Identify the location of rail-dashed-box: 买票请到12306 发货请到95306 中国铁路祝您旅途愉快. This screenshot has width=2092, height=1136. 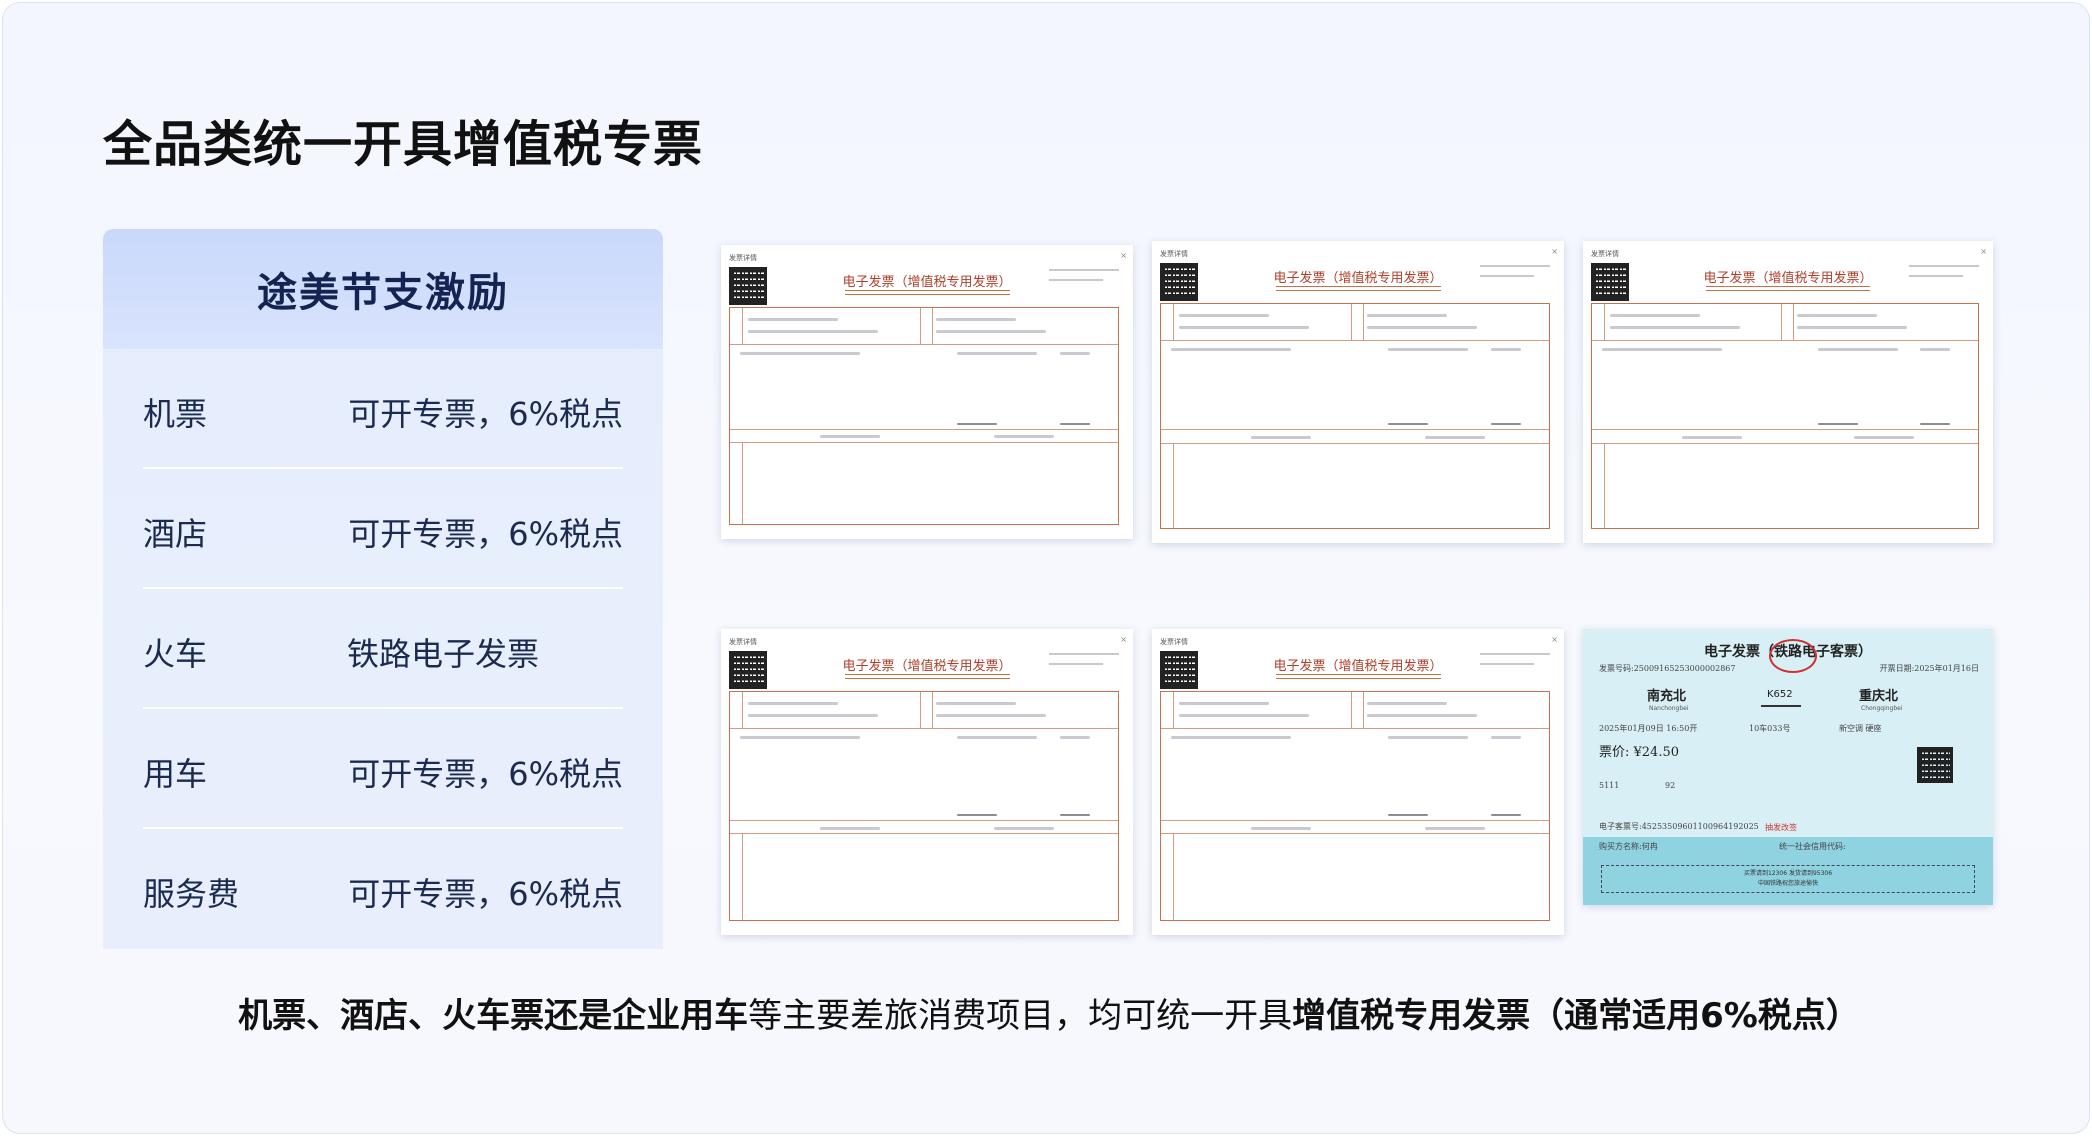
(1788, 879).